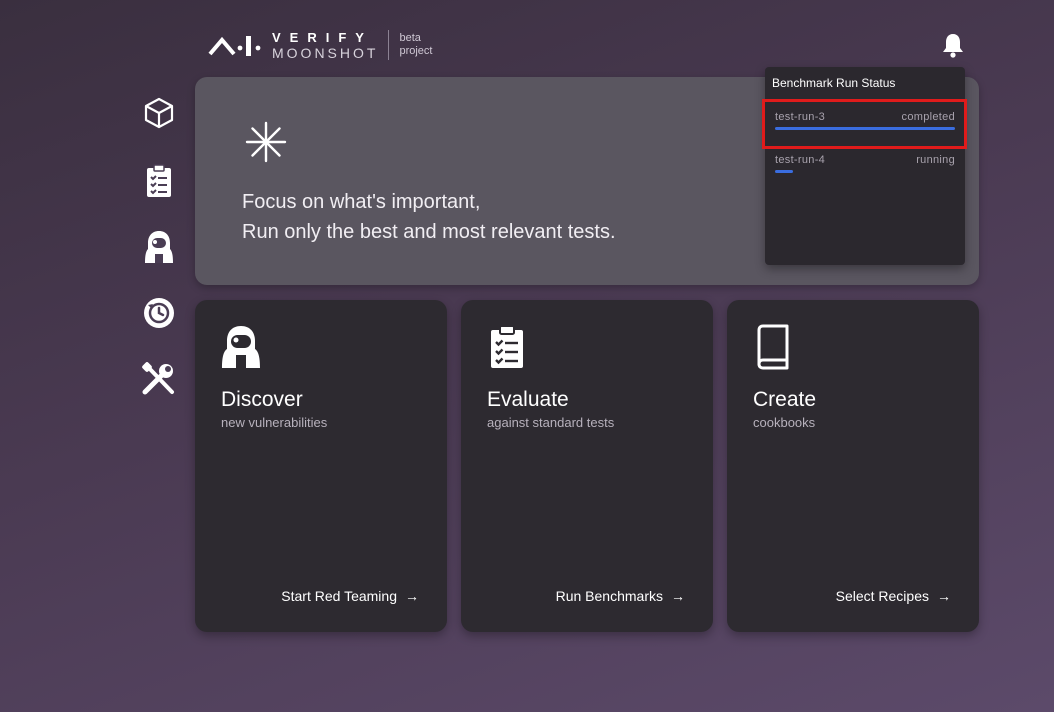  What do you see at coordinates (785, 399) in the screenshot?
I see `card-title: Create` at bounding box center [785, 399].